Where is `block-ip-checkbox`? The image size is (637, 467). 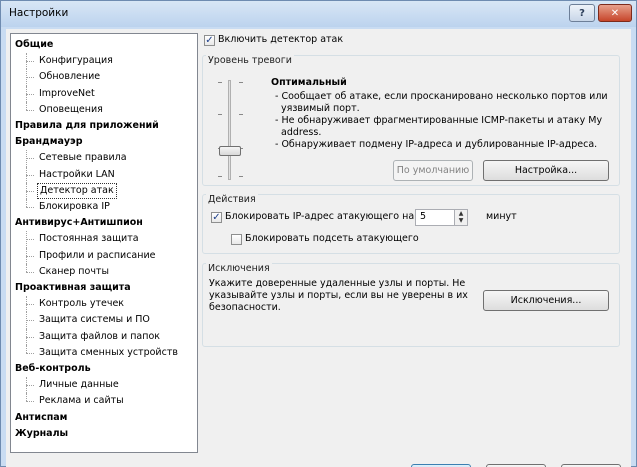
block-ip-checkbox is located at coordinates (216, 217).